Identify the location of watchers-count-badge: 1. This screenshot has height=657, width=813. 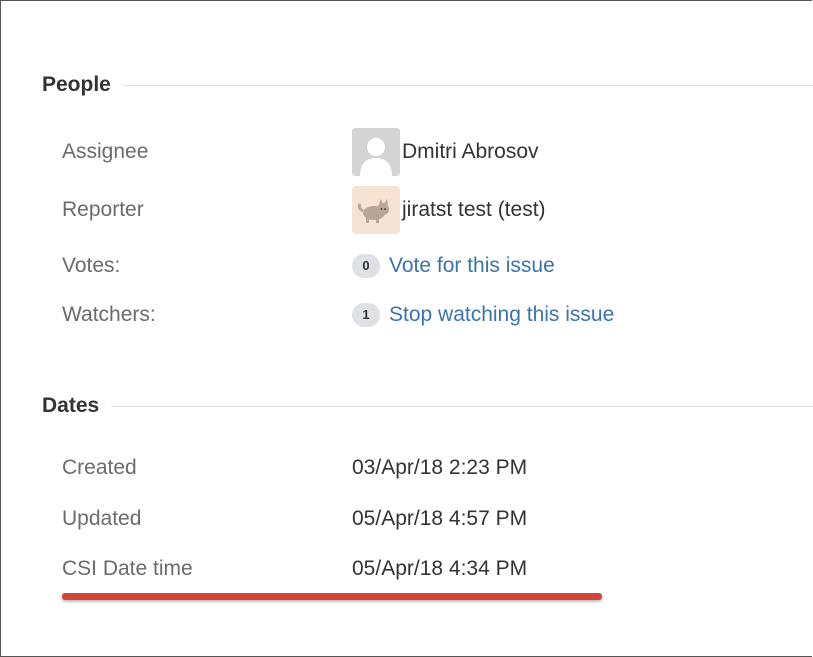
(366, 315).